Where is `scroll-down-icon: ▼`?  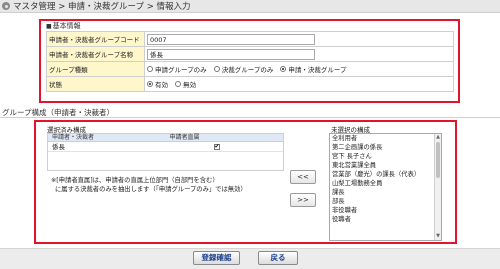
scroll-down-icon: ▼ is located at coordinates (438, 236).